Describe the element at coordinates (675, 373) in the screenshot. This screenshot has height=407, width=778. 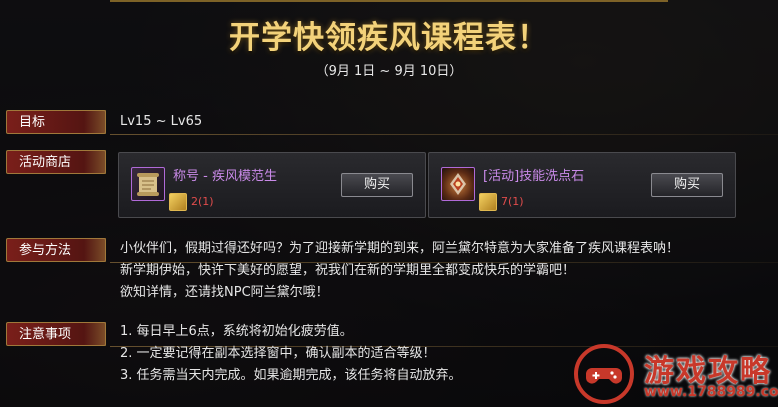
I see `site-watermark: 游戏攻略 www.1788989.com` at that location.